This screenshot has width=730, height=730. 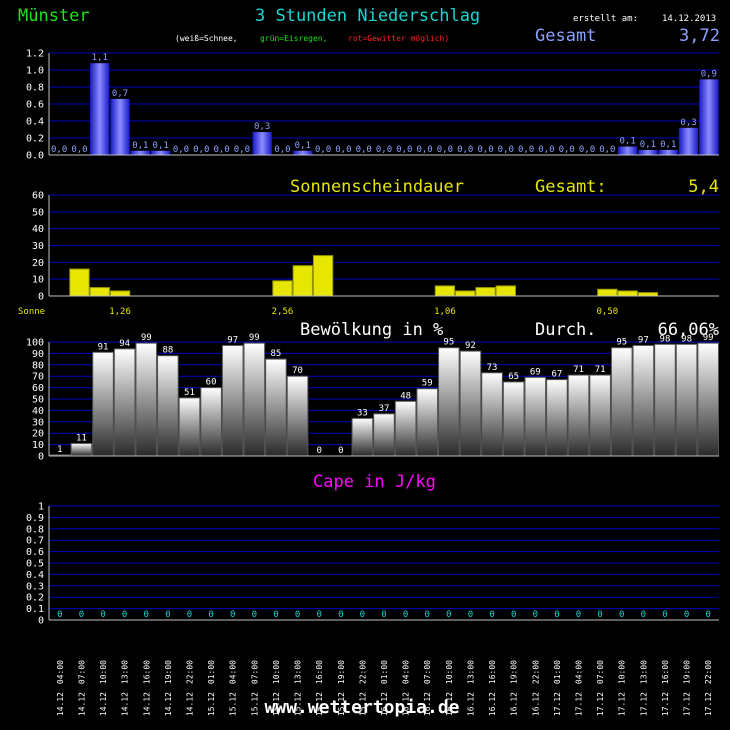 I want to click on cloud_cover-ytick-label: 70, so click(x=38, y=377).